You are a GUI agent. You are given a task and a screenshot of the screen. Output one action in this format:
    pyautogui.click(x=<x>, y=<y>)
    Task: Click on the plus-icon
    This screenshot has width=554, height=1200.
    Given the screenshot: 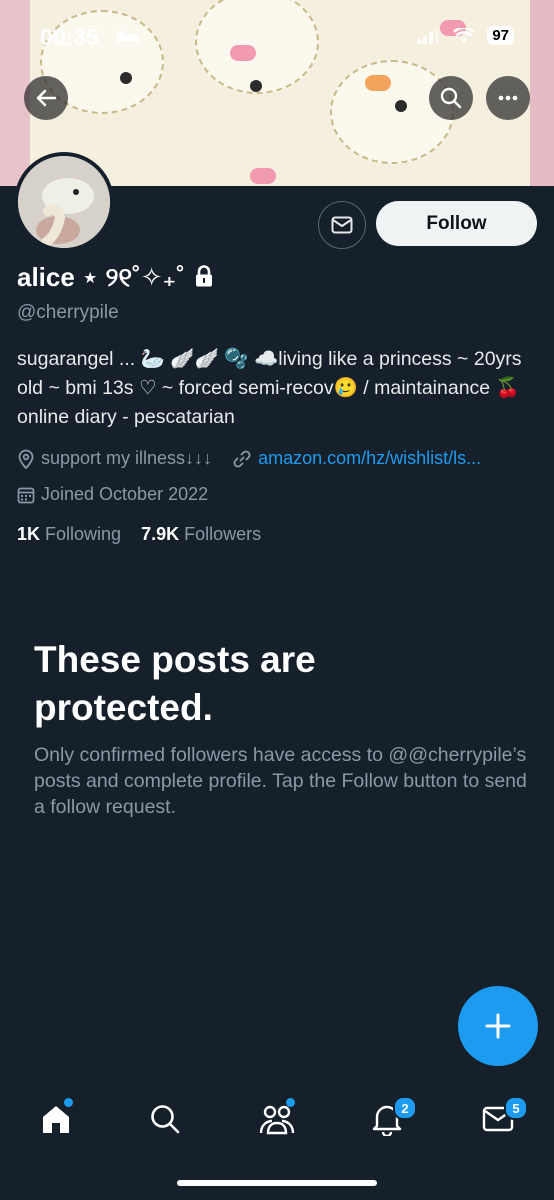 What is the action you would take?
    pyautogui.click(x=498, y=1026)
    